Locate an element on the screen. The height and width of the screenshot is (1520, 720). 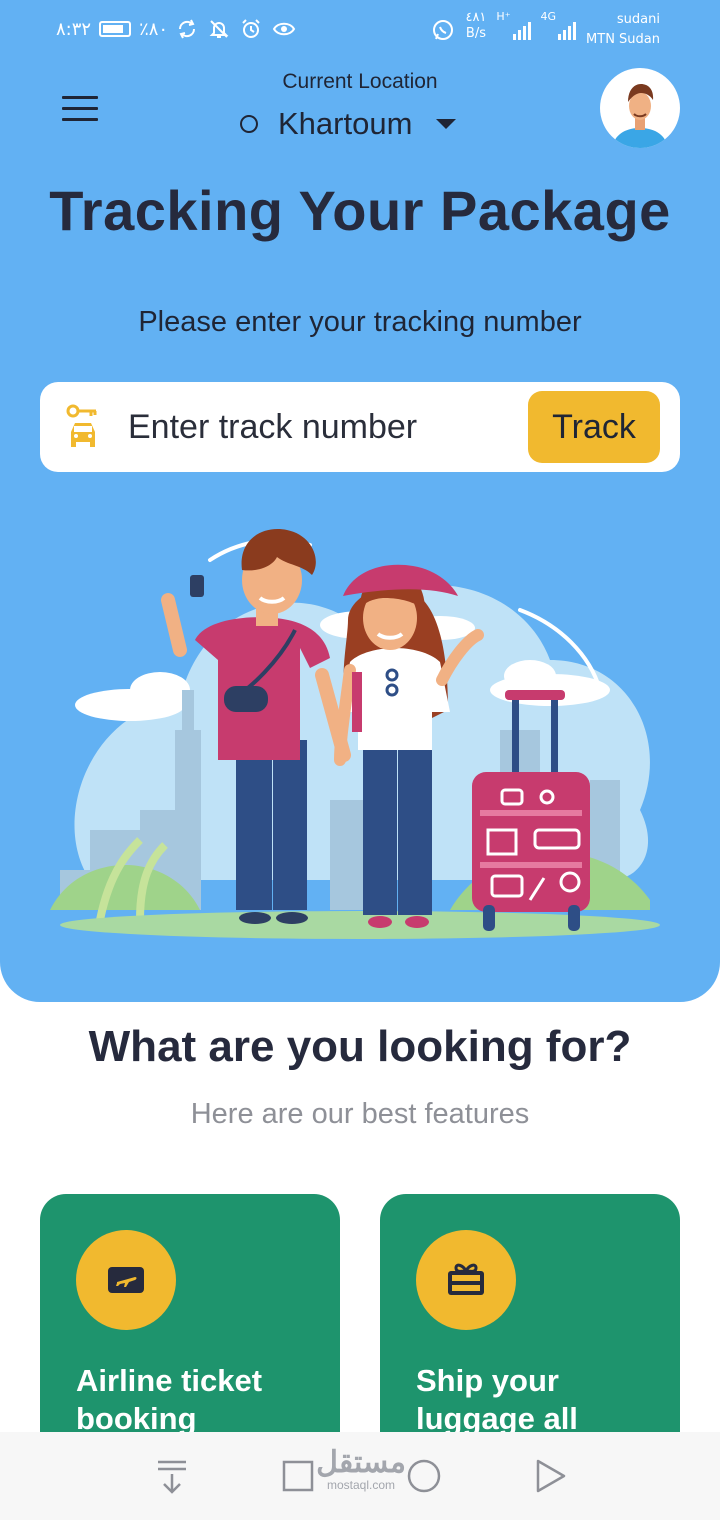
watermark: مستقل mostaql.com is located at coordinates (361, 1469).